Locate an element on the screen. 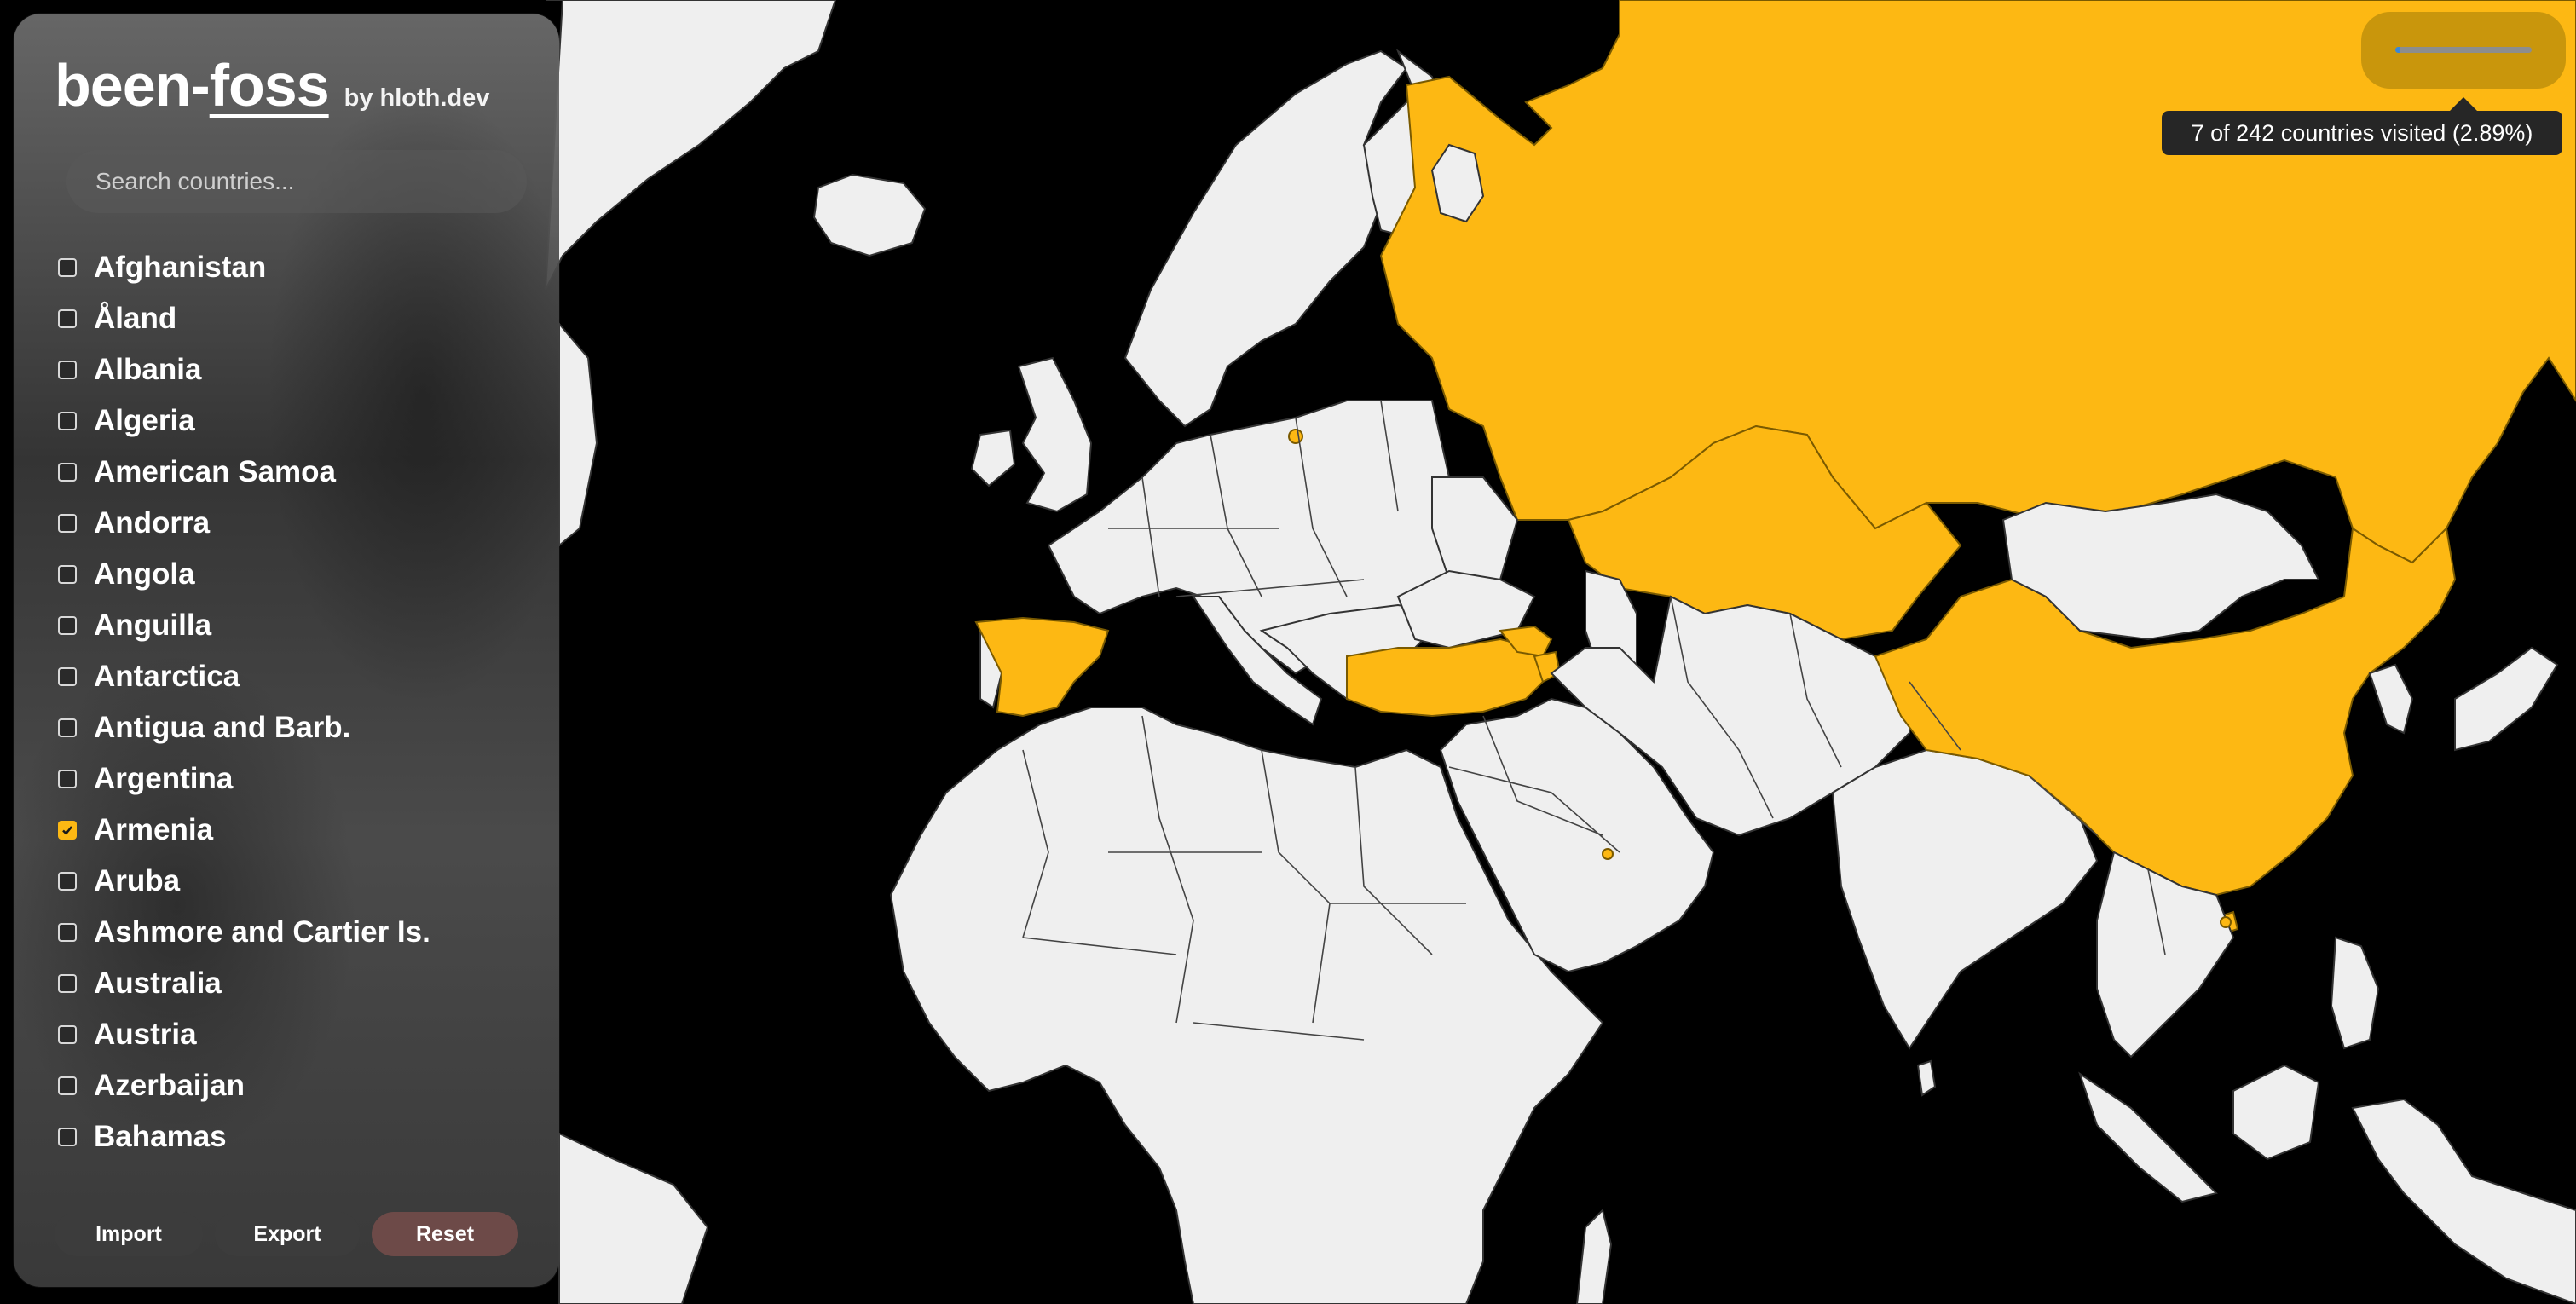 This screenshot has height=1304, width=2576. country-item: Afghanistan is located at coordinates (288, 267).